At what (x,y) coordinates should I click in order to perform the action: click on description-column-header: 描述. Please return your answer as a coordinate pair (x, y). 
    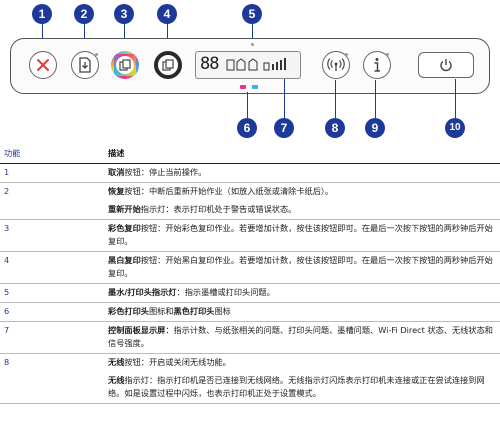
    Looking at the image, I should click on (302, 153).